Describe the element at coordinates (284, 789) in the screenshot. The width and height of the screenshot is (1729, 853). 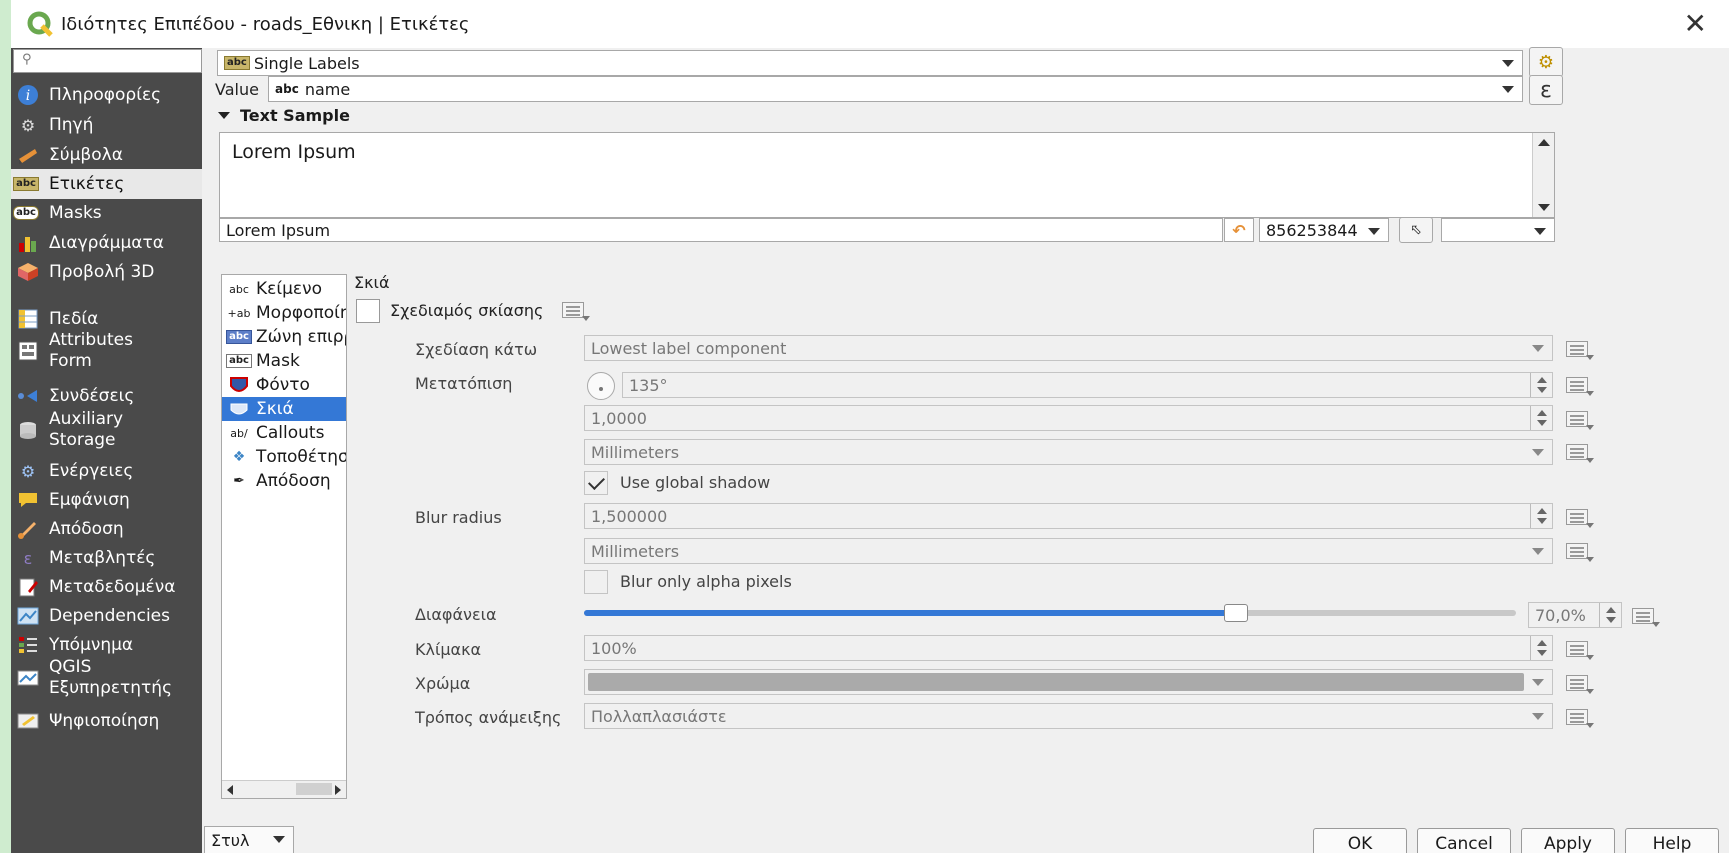
I see `tabs-horizontal-scrollbar` at that location.